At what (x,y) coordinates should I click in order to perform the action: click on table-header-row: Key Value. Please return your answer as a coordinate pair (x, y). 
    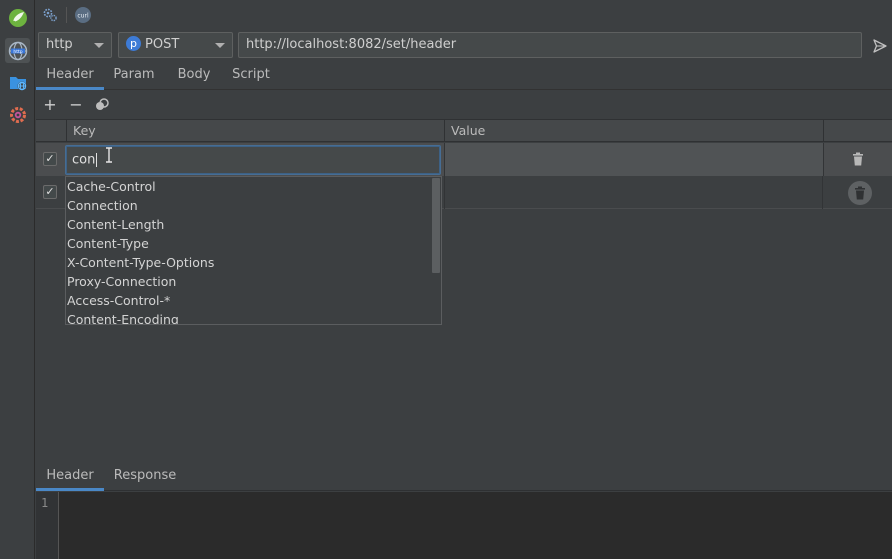
    Looking at the image, I should click on (464, 130).